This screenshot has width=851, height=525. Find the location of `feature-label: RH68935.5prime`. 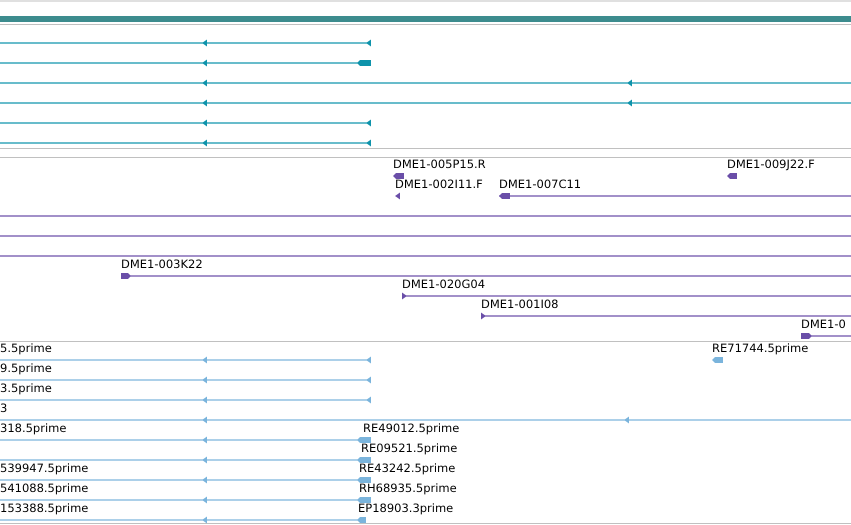

feature-label: RH68935.5prime is located at coordinates (408, 488).